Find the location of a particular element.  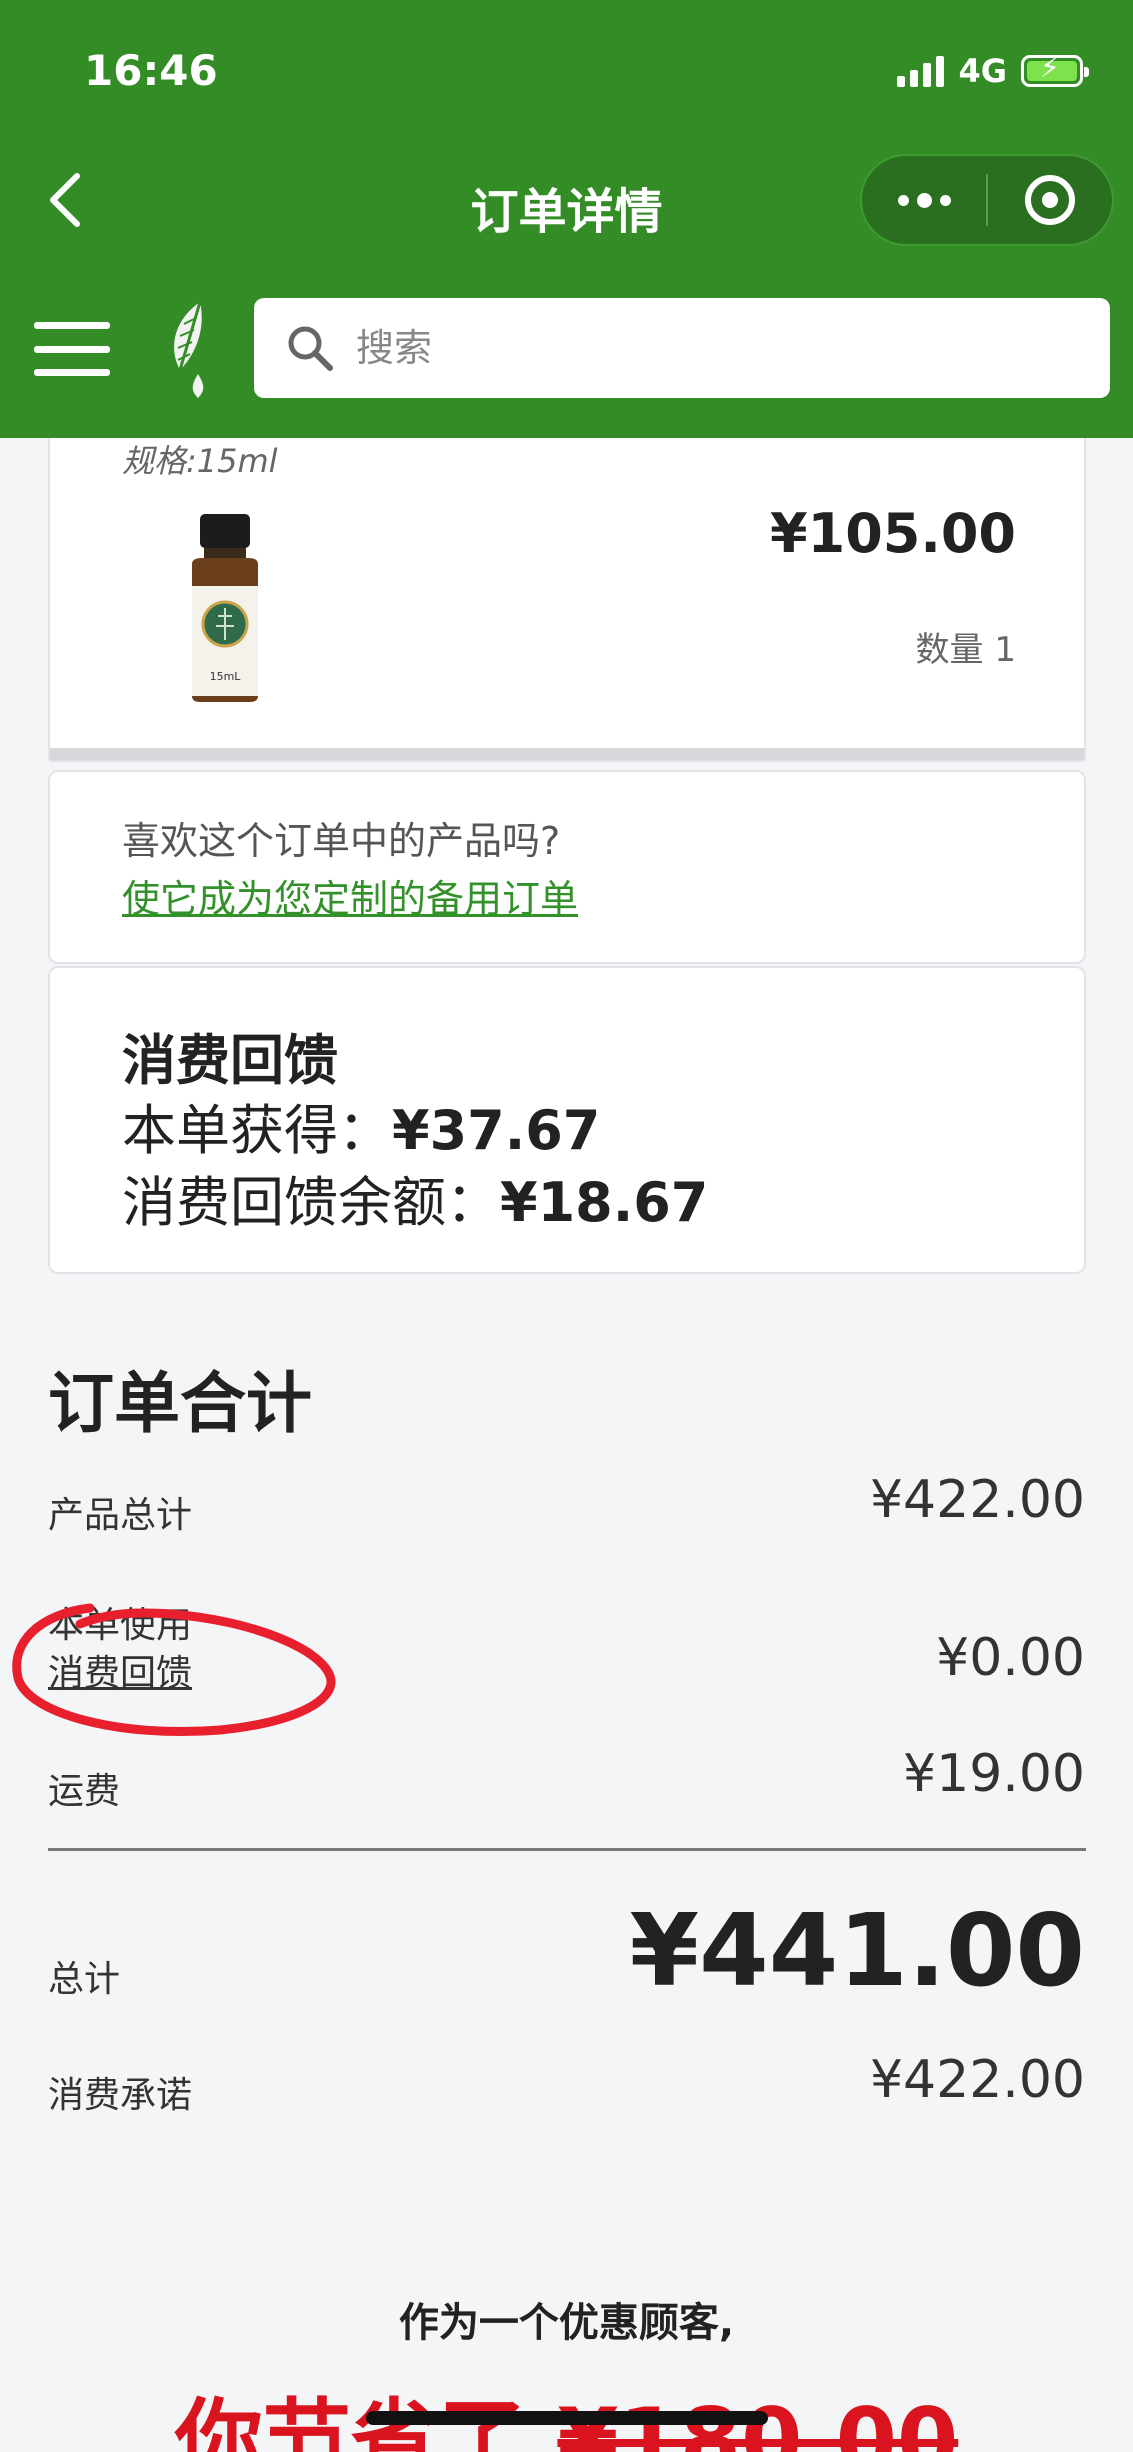

make-standby-order-link: 使它成为您定制的备用订单 is located at coordinates (350, 895).